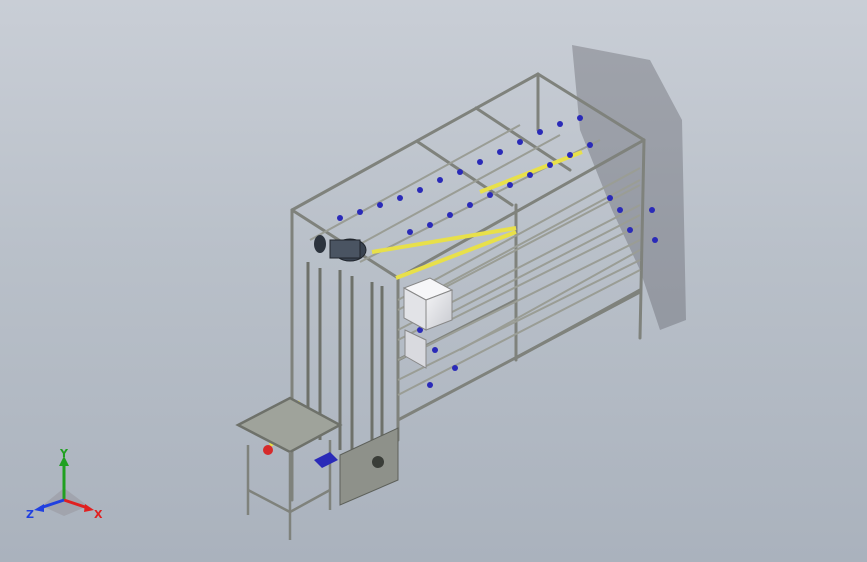 The width and height of the screenshot is (867, 562). I want to click on infeed-conveyor, so click(289, 468).